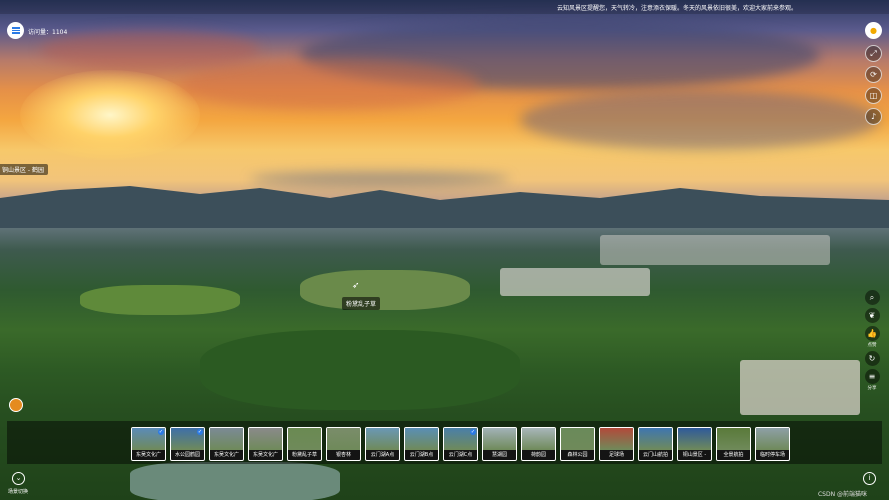  I want to click on scene-thumbnail: 银杏林, so click(343, 444).